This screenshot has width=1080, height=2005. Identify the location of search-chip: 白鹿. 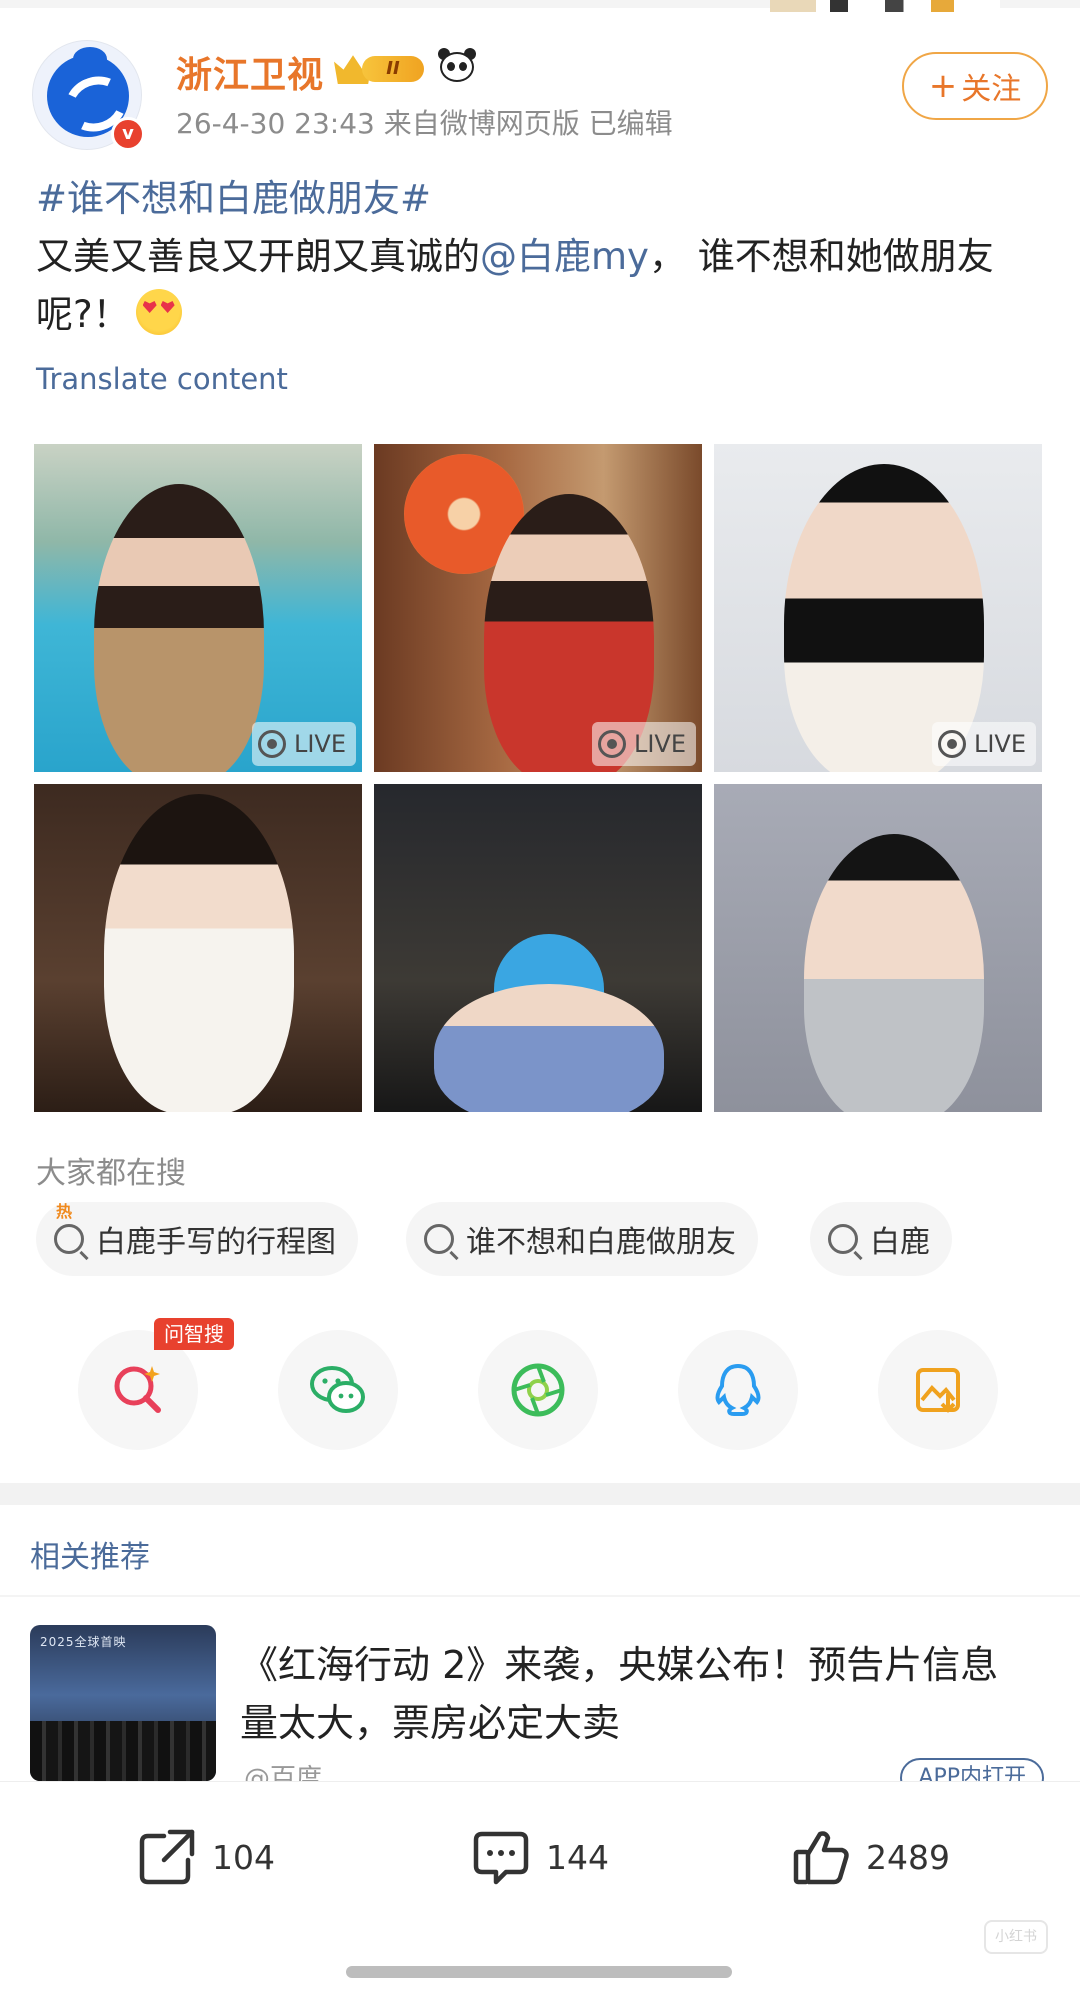
(881, 1239).